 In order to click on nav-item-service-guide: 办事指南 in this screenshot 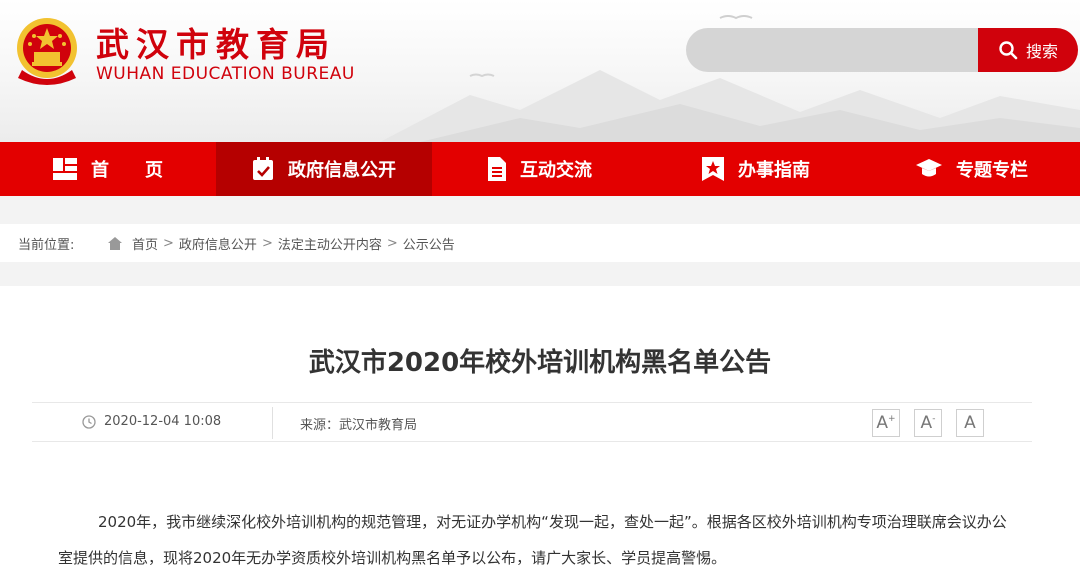, I will do `click(756, 169)`.